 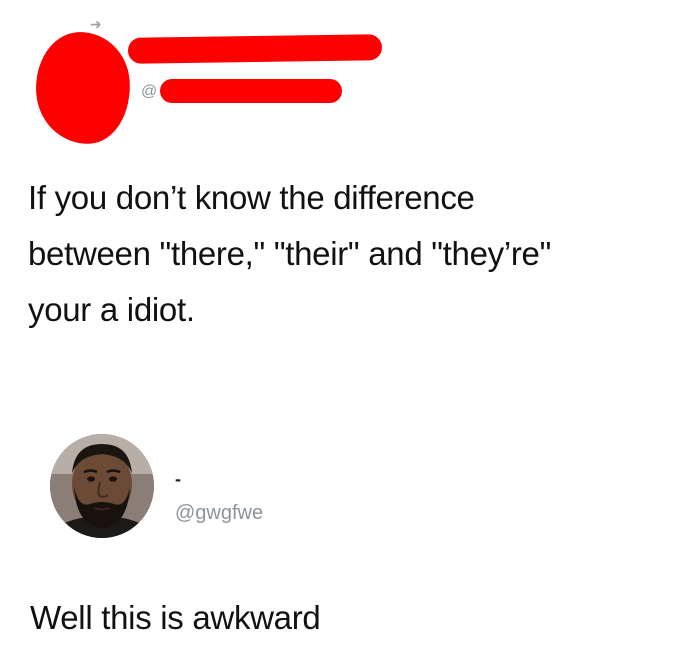 I want to click on redacted-display-name, so click(x=255, y=49).